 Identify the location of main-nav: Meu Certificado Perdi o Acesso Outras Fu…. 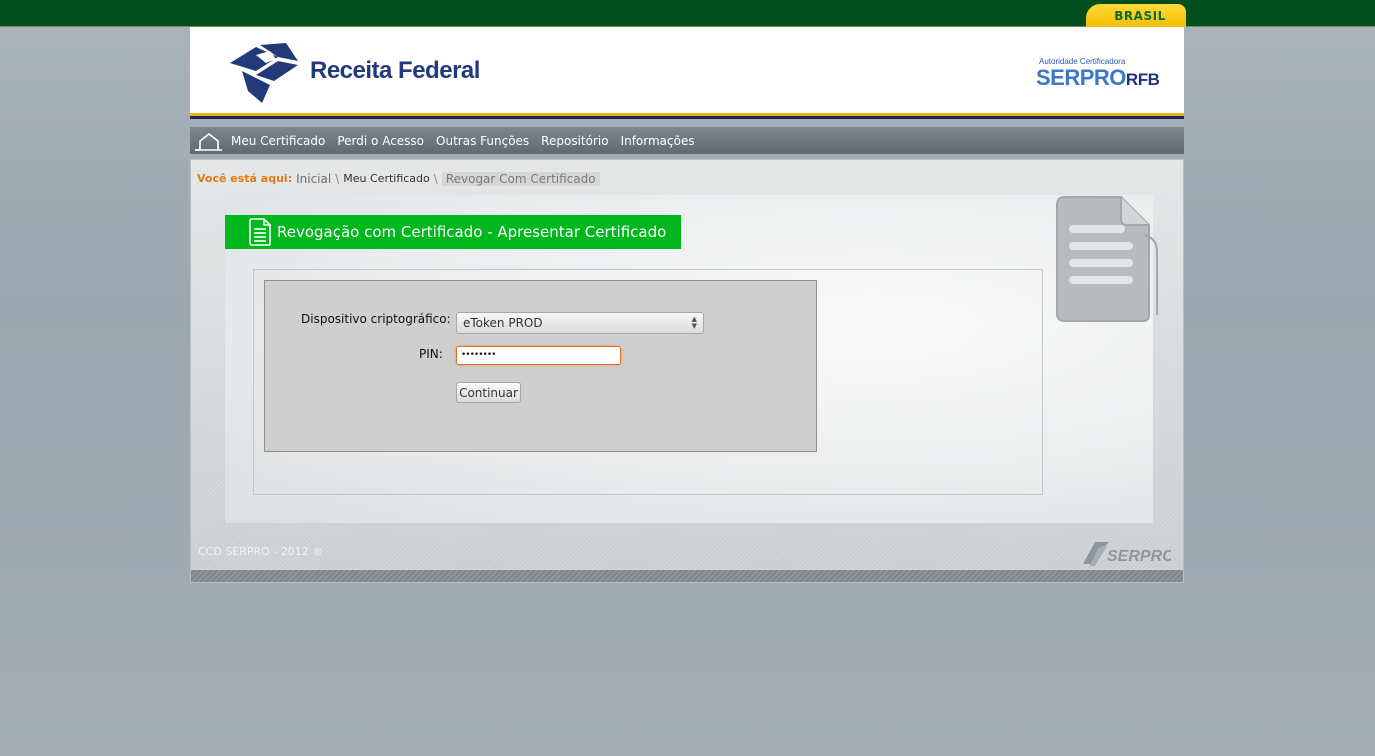
(687, 140).